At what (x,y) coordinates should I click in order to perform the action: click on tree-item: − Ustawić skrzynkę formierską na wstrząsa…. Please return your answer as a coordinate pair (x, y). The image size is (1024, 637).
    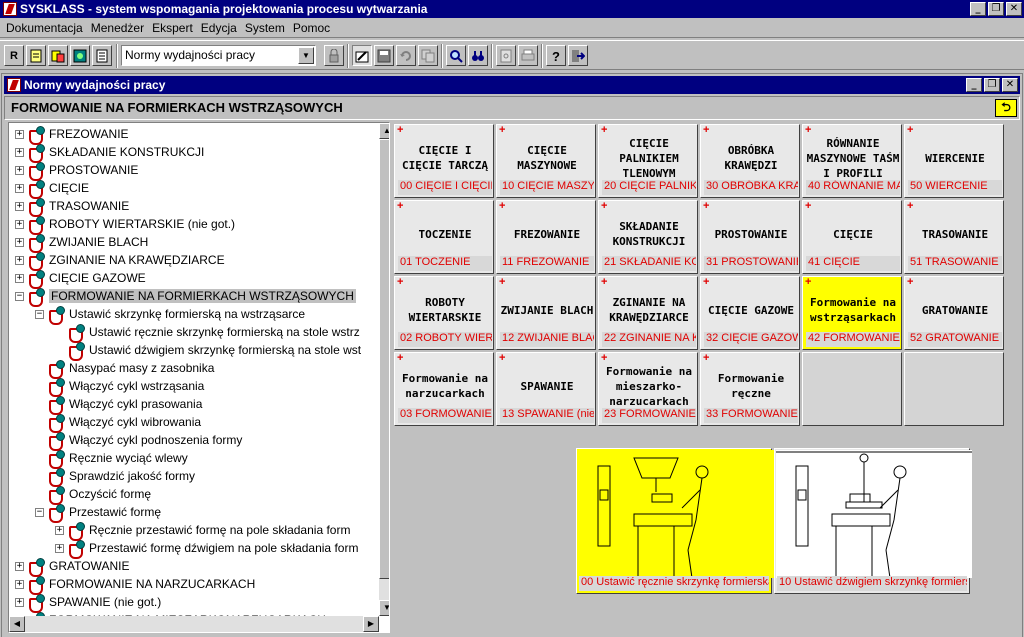
    Looking at the image, I should click on (170, 315).